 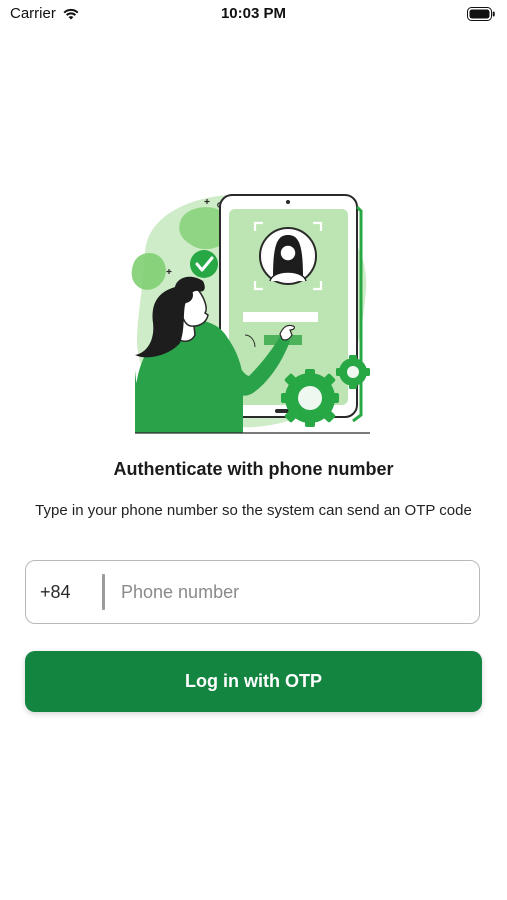 What do you see at coordinates (292, 592) in the screenshot?
I see `phone-number-input` at bounding box center [292, 592].